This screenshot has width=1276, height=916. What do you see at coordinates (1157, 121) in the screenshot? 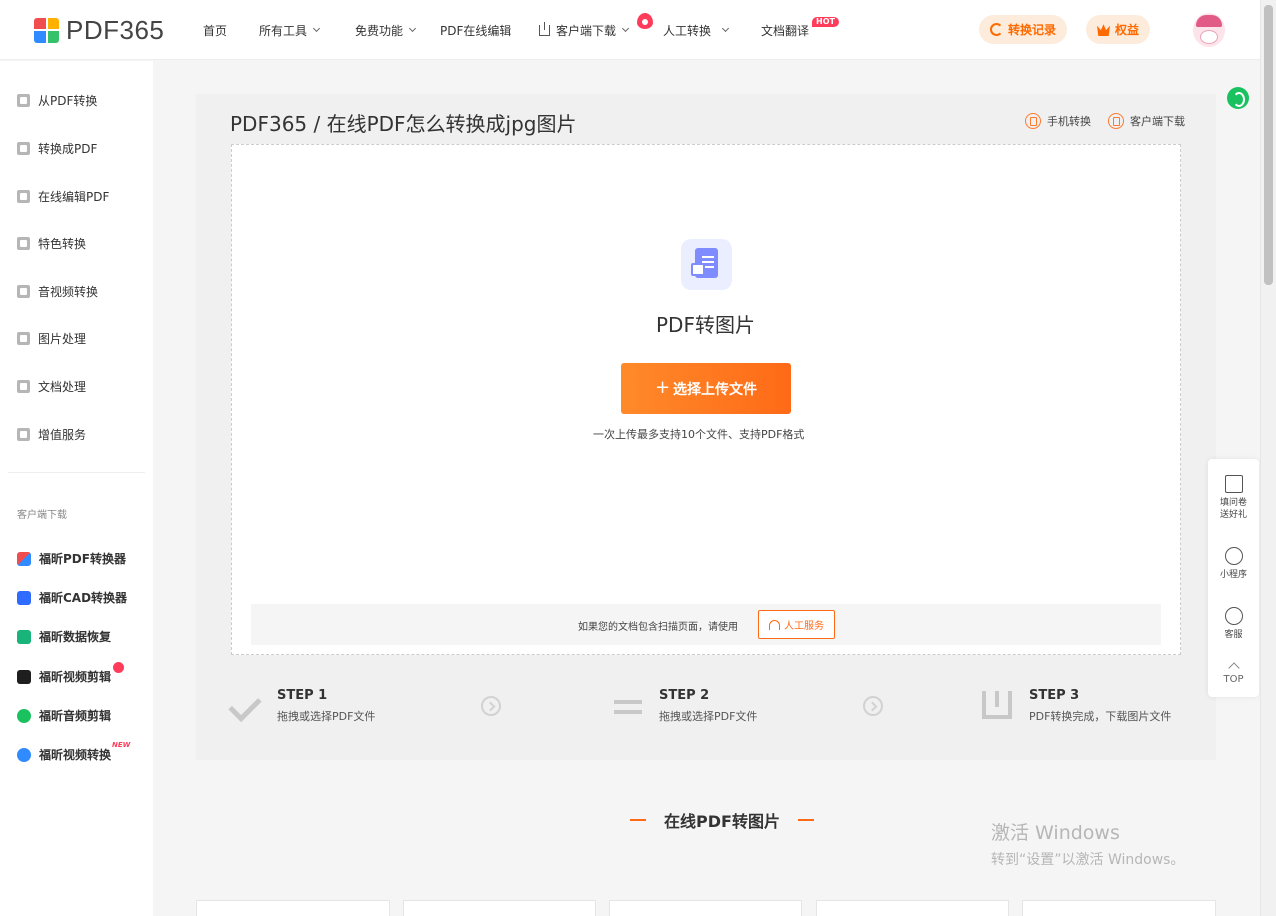
I see `client-download-label: 客户端下载` at bounding box center [1157, 121].